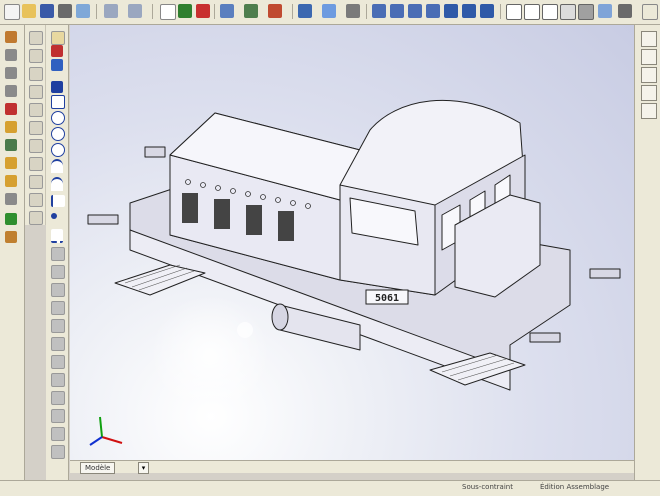 This screenshot has height=496, width=660. I want to click on rotate-icon, so click(451, 11).